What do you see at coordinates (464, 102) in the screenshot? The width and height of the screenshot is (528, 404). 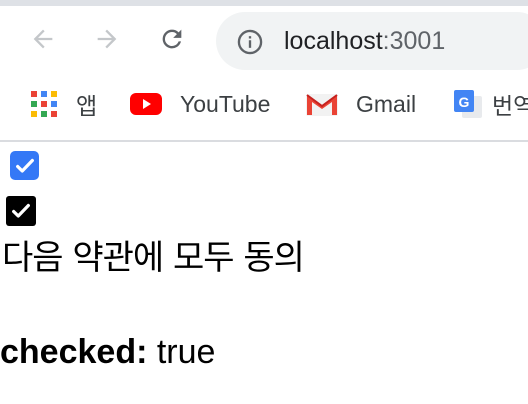 I see `svg-text: G` at bounding box center [464, 102].